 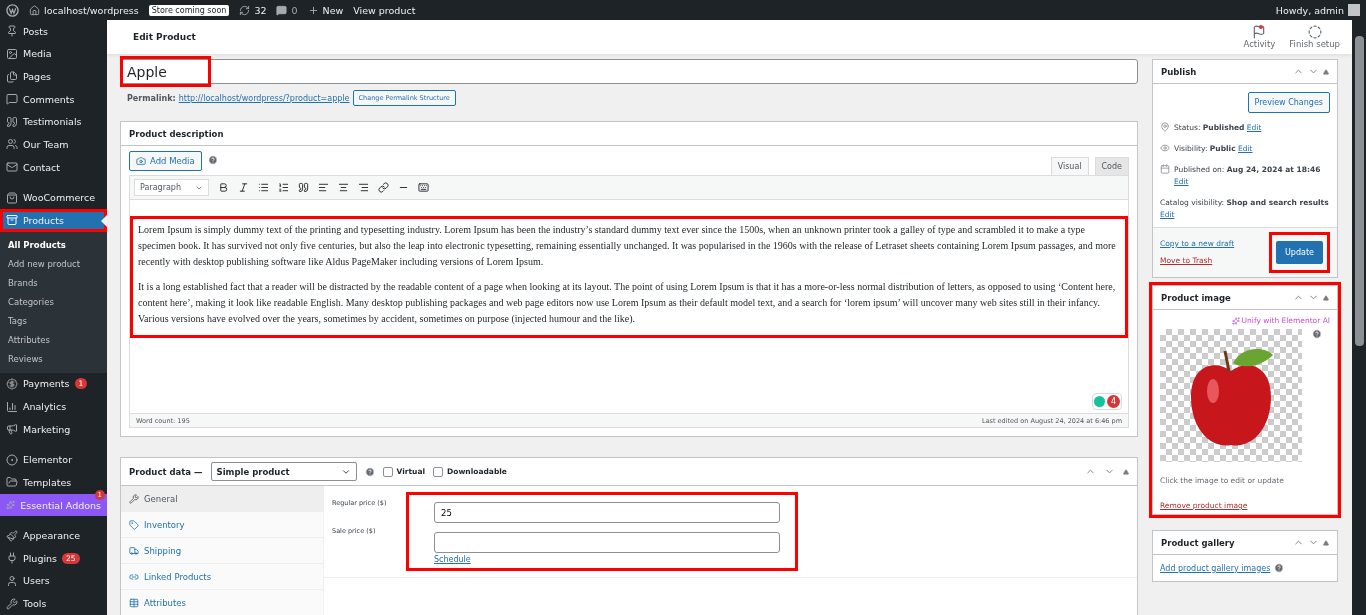 What do you see at coordinates (1314, 32) in the screenshot?
I see `progress-circle-icon` at bounding box center [1314, 32].